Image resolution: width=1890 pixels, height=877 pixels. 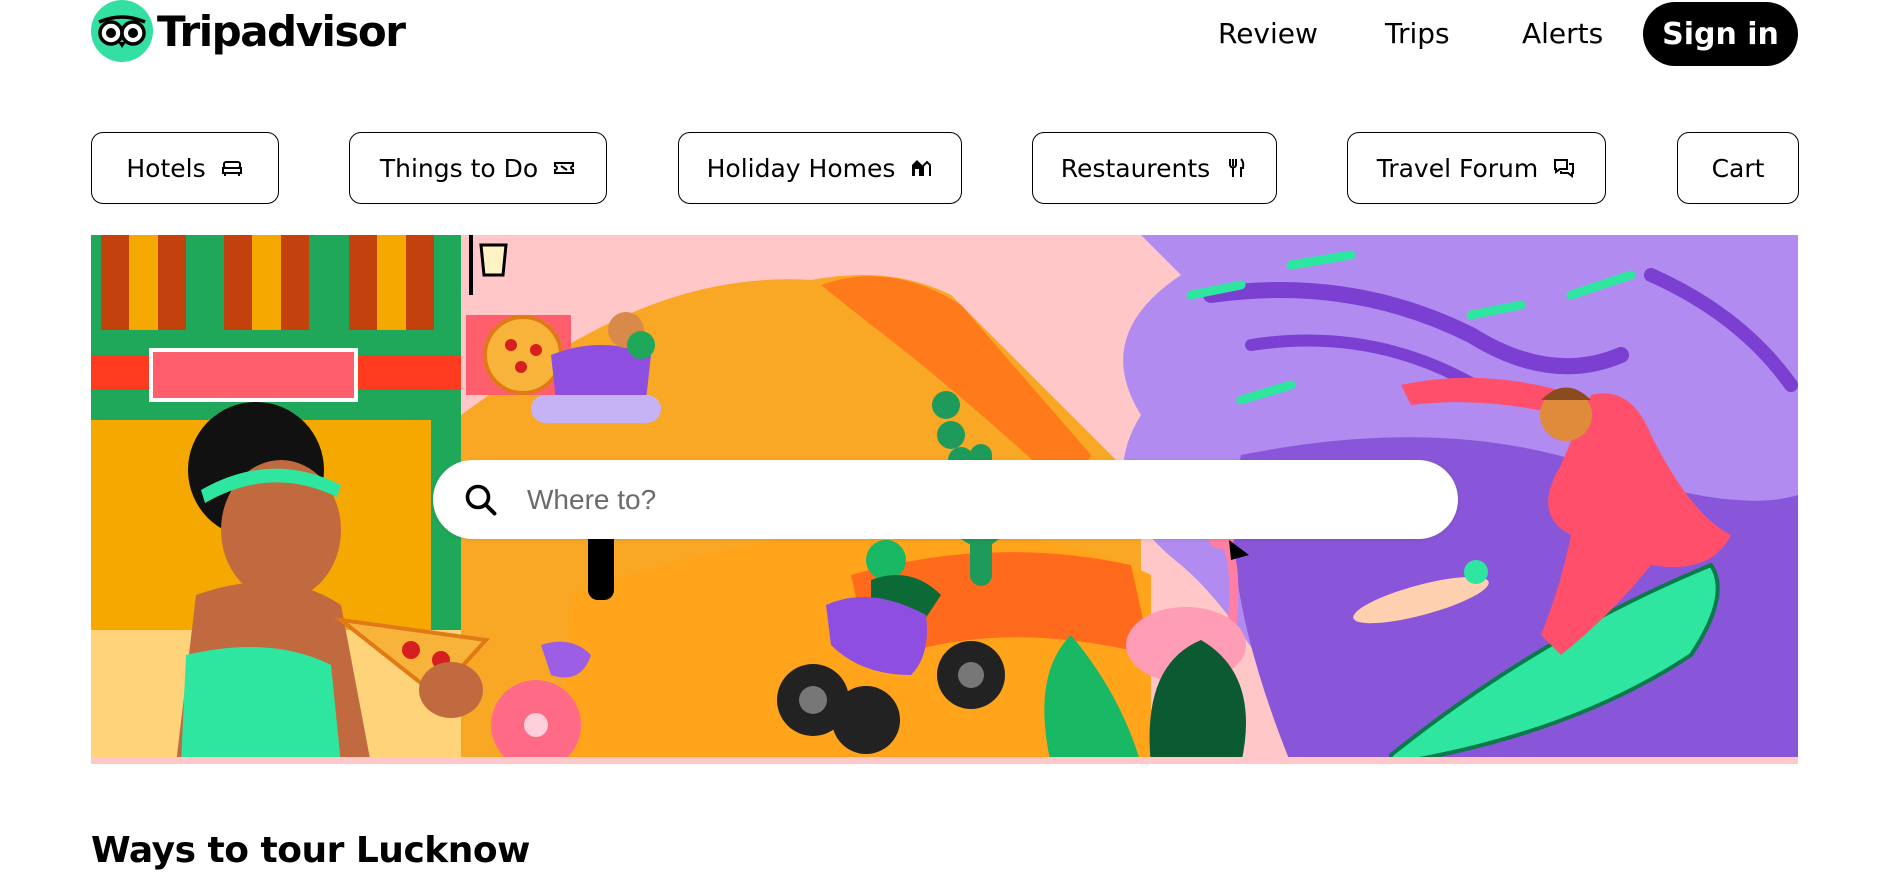 I want to click on house-icon, so click(x=922, y=168).